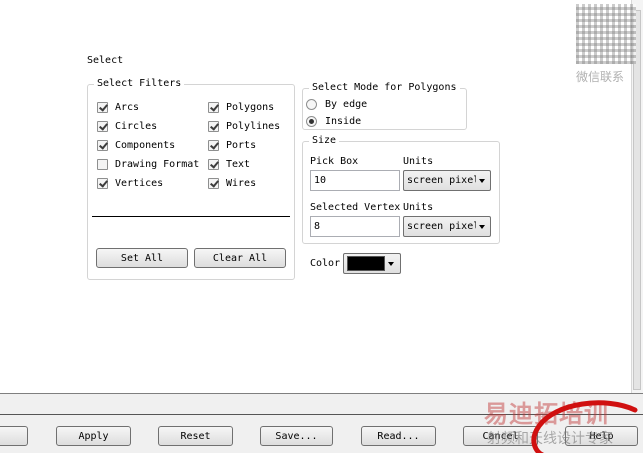  Describe the element at coordinates (346, 104) in the screenshot. I see `mode-by-edge-label: By edge` at that location.